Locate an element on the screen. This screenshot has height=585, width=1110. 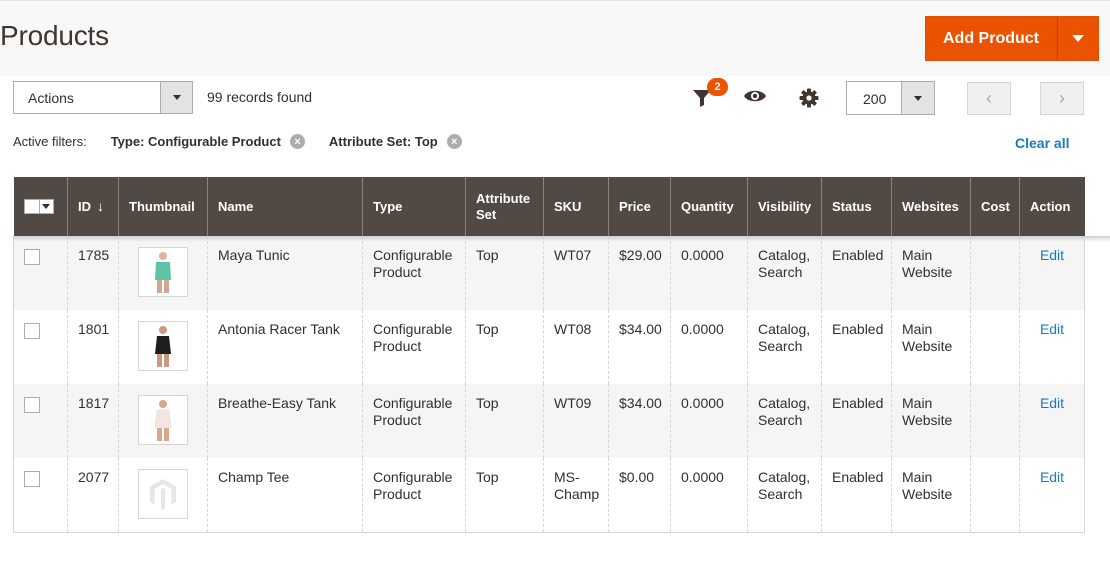
actions-dropdown: Actions is located at coordinates (103, 97).